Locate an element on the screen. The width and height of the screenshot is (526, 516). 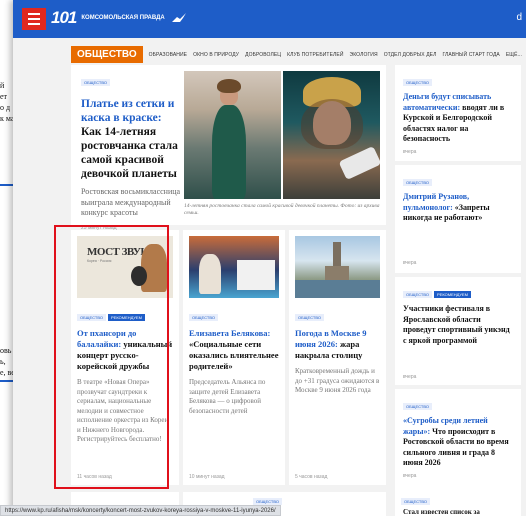
site-header: 101 КОМСОМОЛЬСКАЯ ПРАВДА d is located at coordinates (269, 19).